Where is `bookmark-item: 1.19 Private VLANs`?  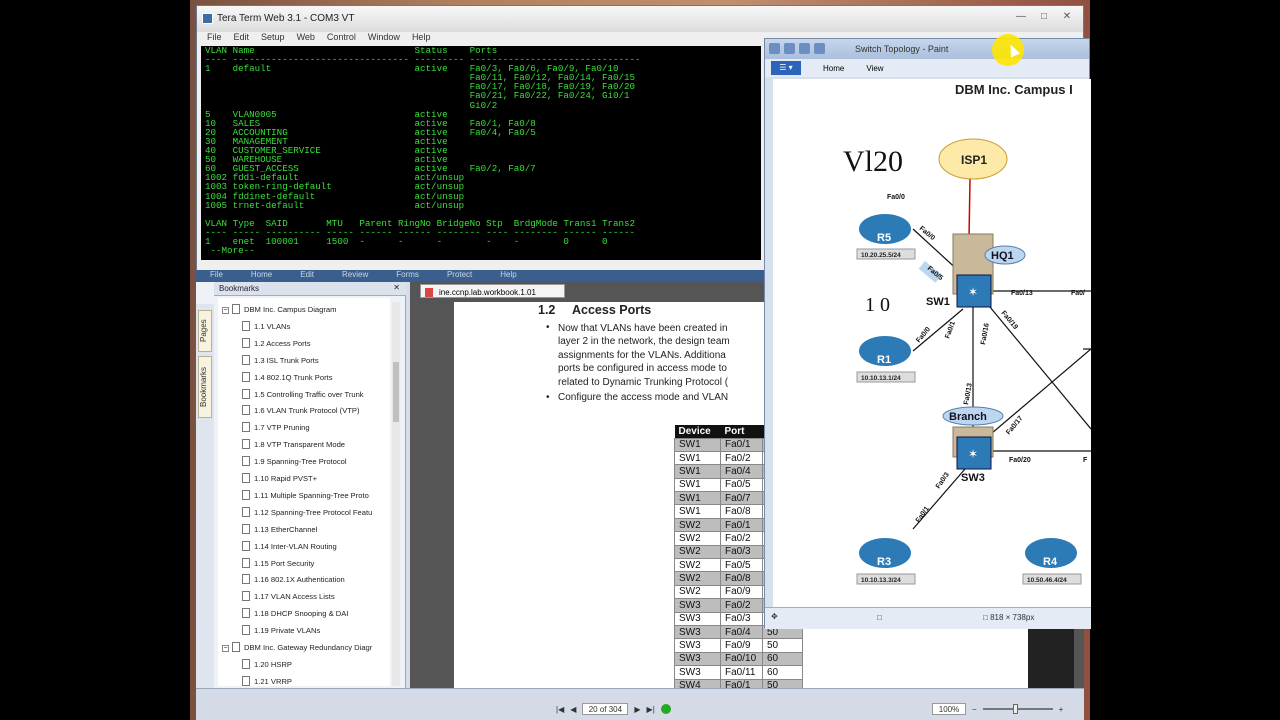
bookmark-item: 1.19 Private VLANs is located at coordinates (281, 631).